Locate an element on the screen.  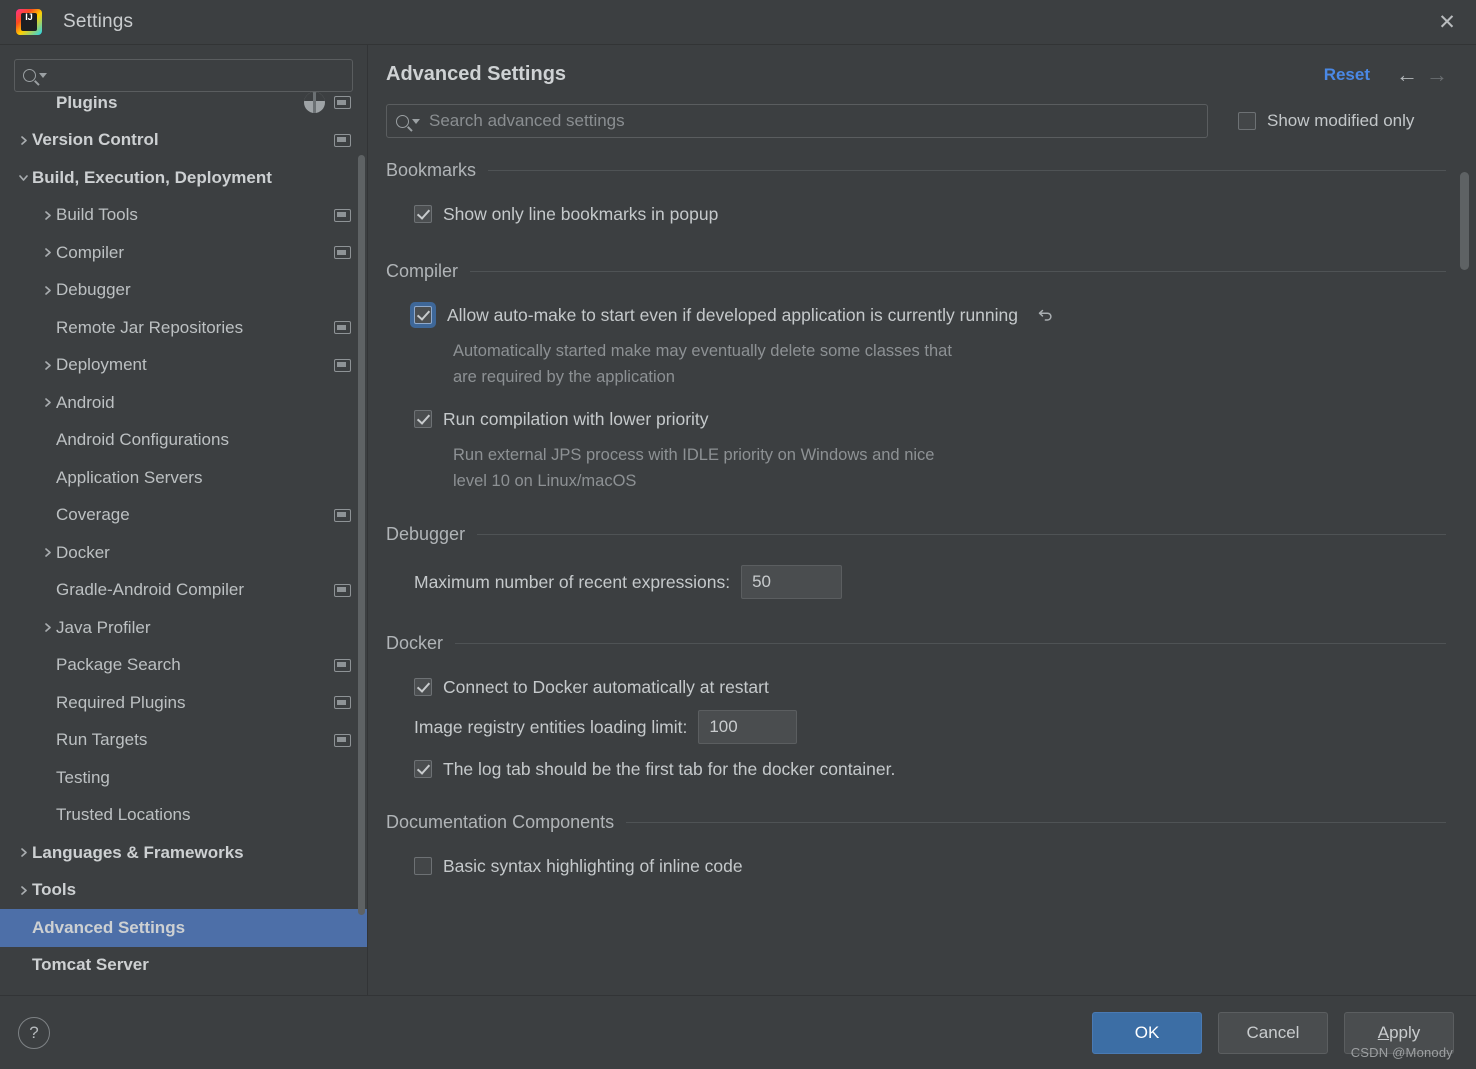
sidebar-item-label: Required Plugins is located at coordinates (121, 702).